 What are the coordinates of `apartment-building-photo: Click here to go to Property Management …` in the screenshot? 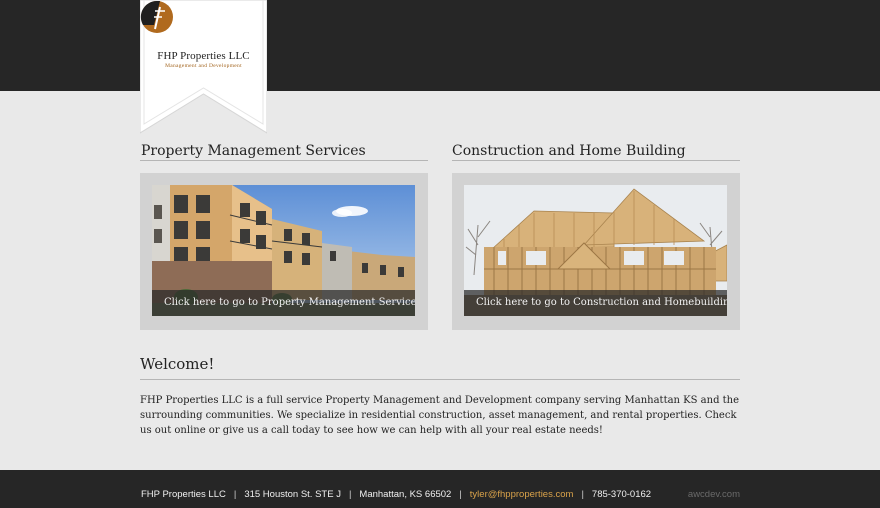 It's located at (283, 250).